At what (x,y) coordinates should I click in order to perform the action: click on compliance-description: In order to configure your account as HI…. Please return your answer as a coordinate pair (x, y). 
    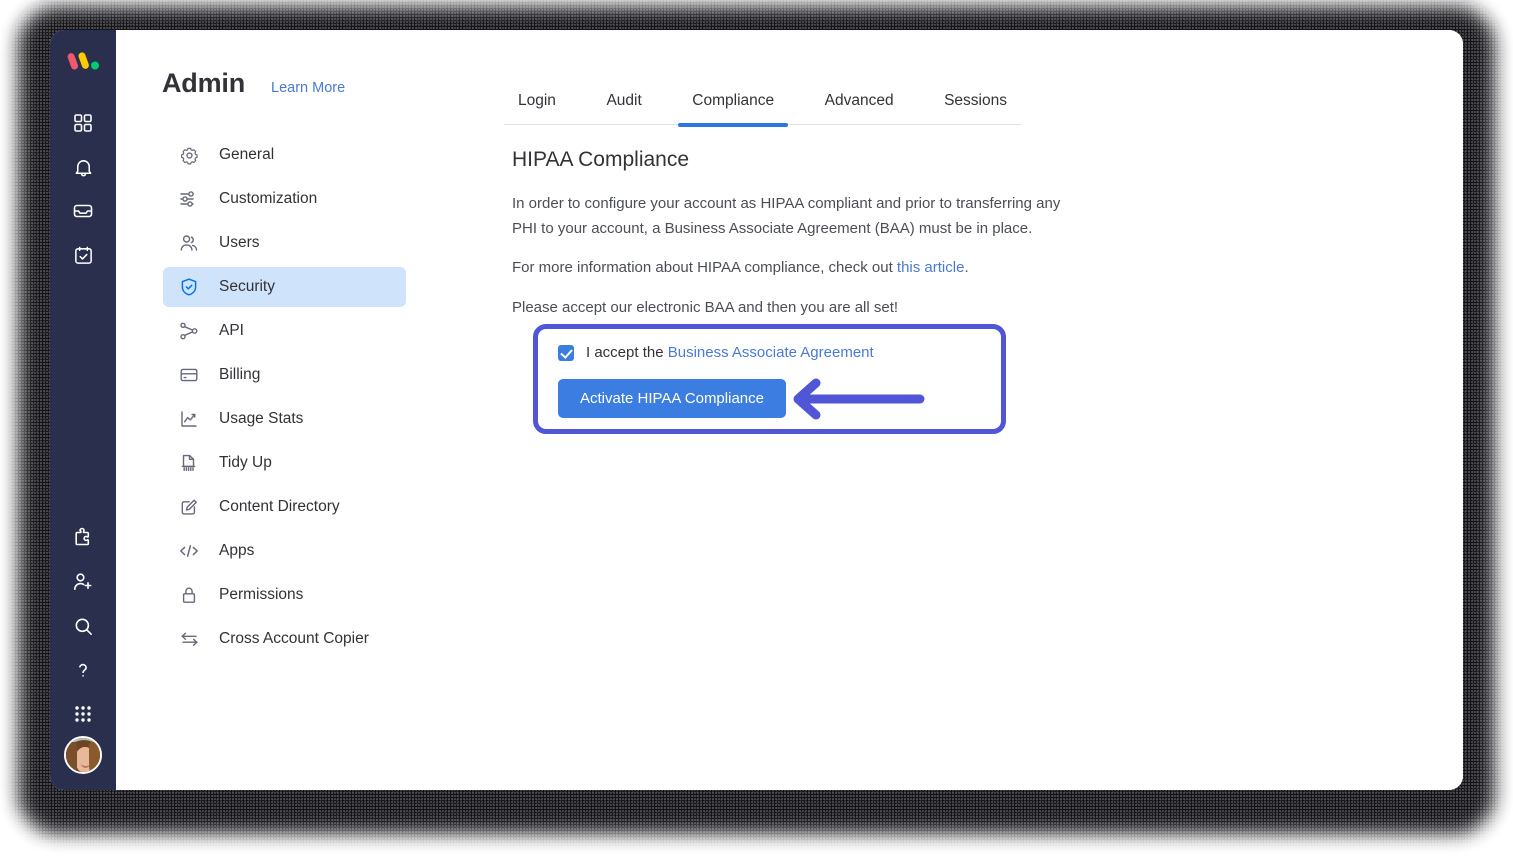
    Looking at the image, I should click on (786, 216).